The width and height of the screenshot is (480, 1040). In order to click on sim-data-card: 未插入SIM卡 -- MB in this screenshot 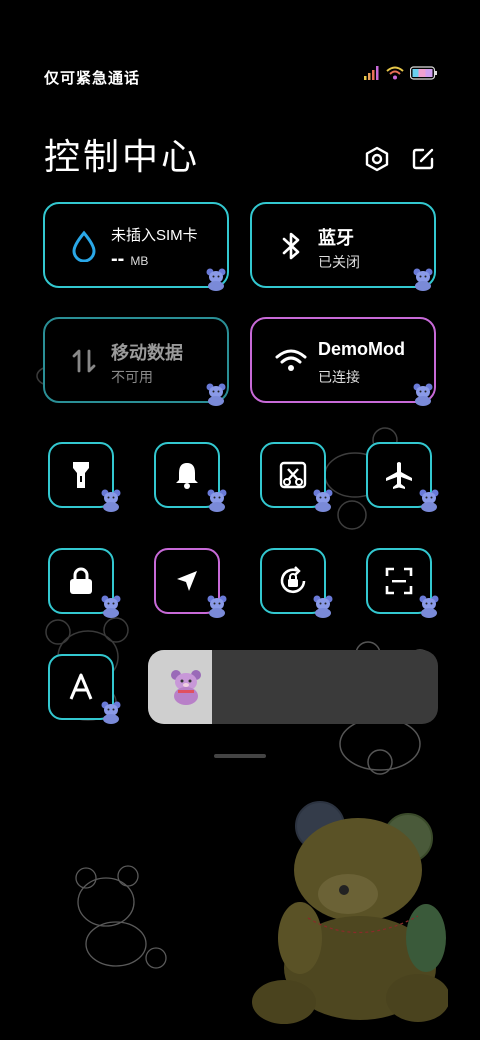, I will do `click(136, 245)`.